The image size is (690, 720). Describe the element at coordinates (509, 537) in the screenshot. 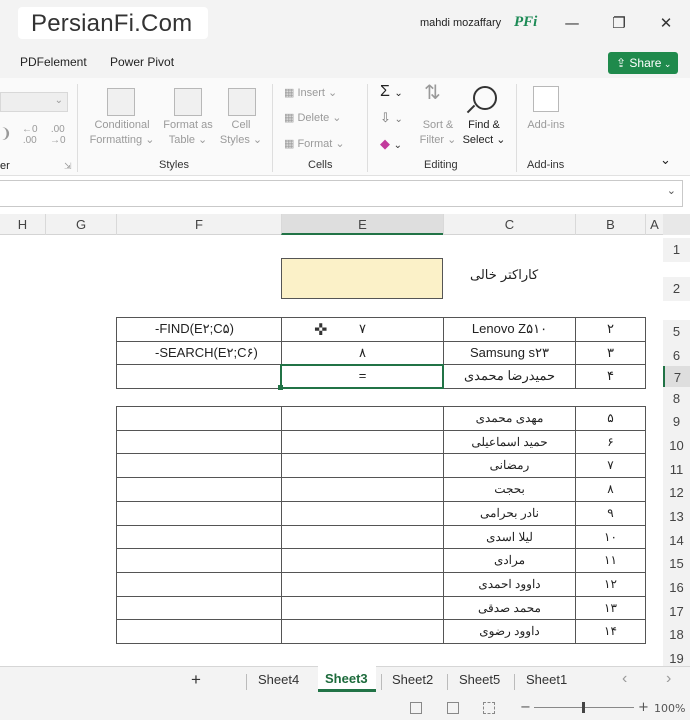

I see `table-cell-c: لیلا اسدی` at that location.